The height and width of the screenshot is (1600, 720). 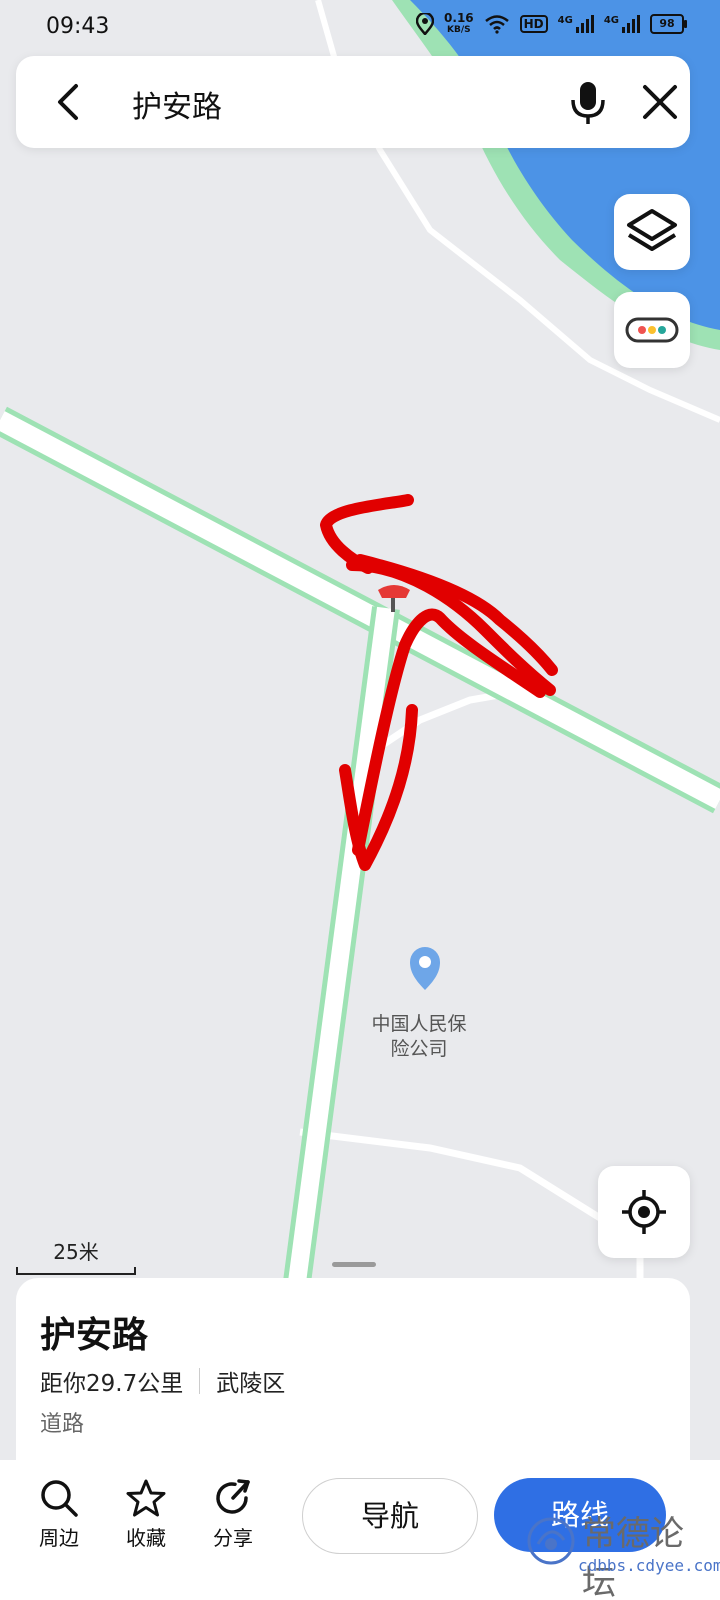 What do you see at coordinates (146, 1498) in the screenshot?
I see `star-icon` at bounding box center [146, 1498].